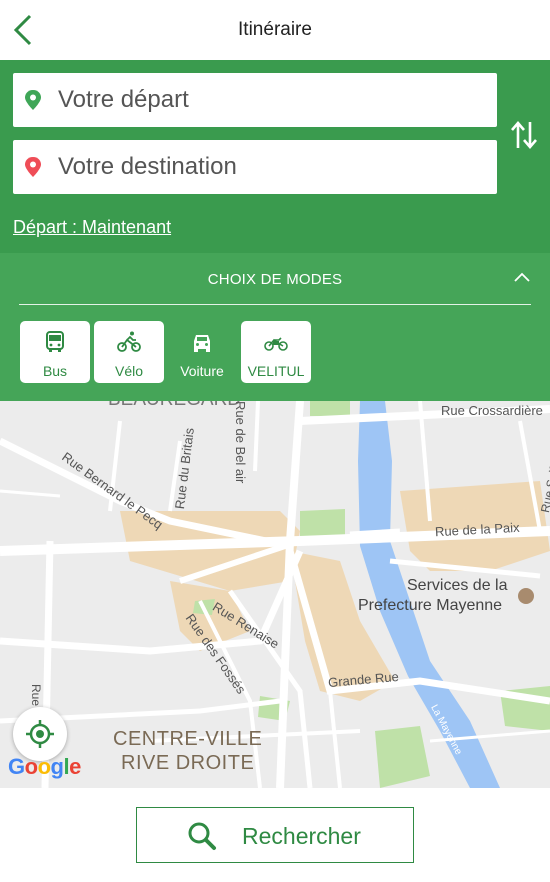  I want to click on mode-velitul-toggle: VELITUL, so click(276, 352).